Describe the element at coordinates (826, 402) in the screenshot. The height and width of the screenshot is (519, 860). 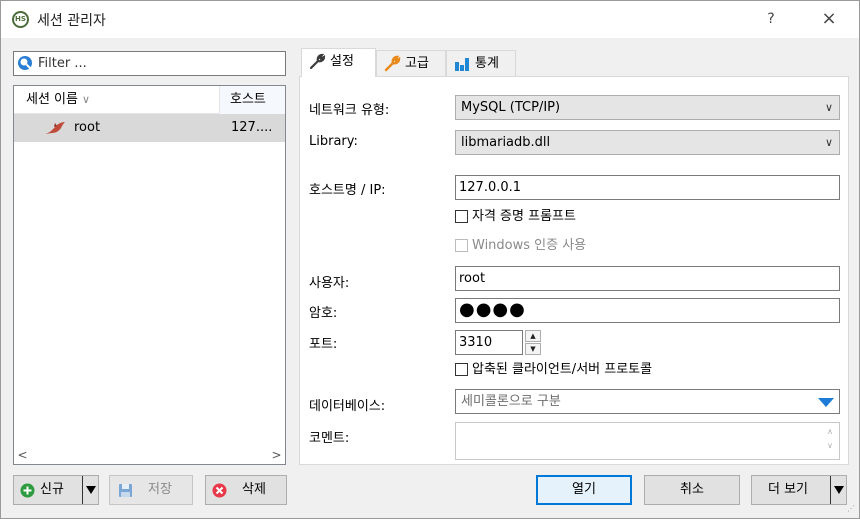
I see `dropdown-triangle-icon` at that location.